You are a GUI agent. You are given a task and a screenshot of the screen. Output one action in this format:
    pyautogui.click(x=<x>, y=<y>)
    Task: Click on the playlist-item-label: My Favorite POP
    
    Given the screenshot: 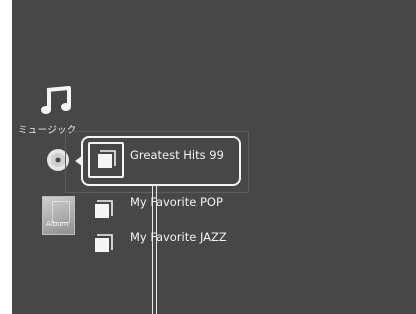 What is the action you would take?
    pyautogui.click(x=176, y=202)
    